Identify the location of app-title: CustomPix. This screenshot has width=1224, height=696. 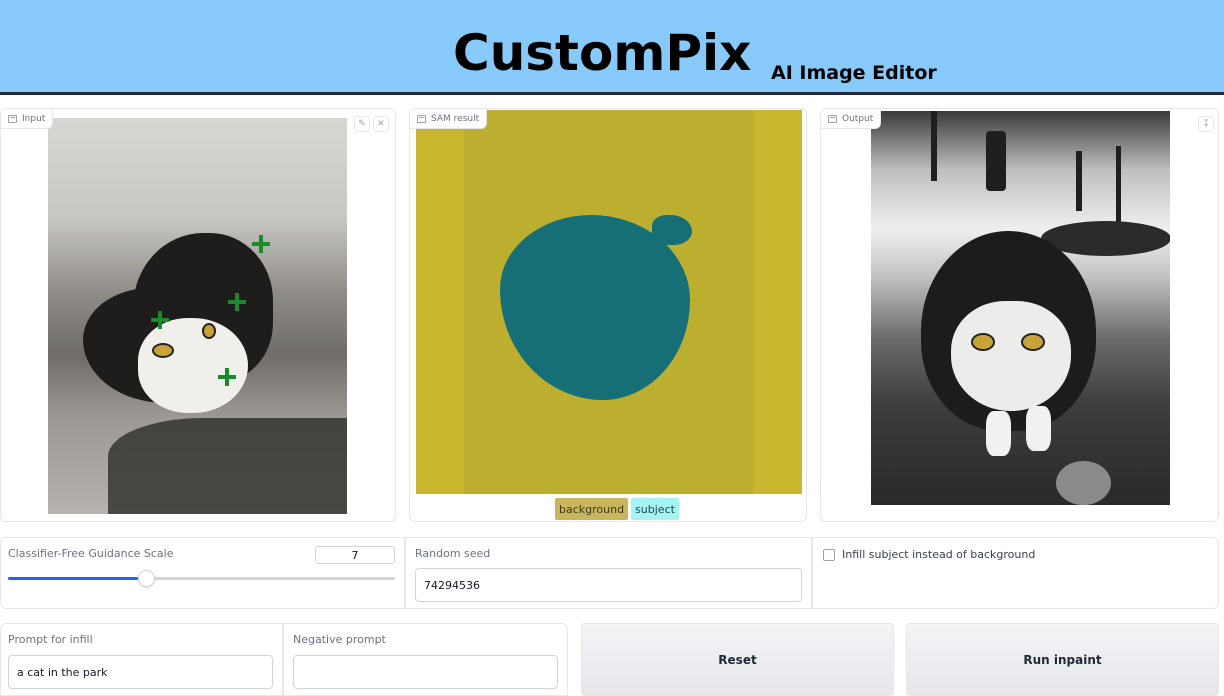
(602, 53).